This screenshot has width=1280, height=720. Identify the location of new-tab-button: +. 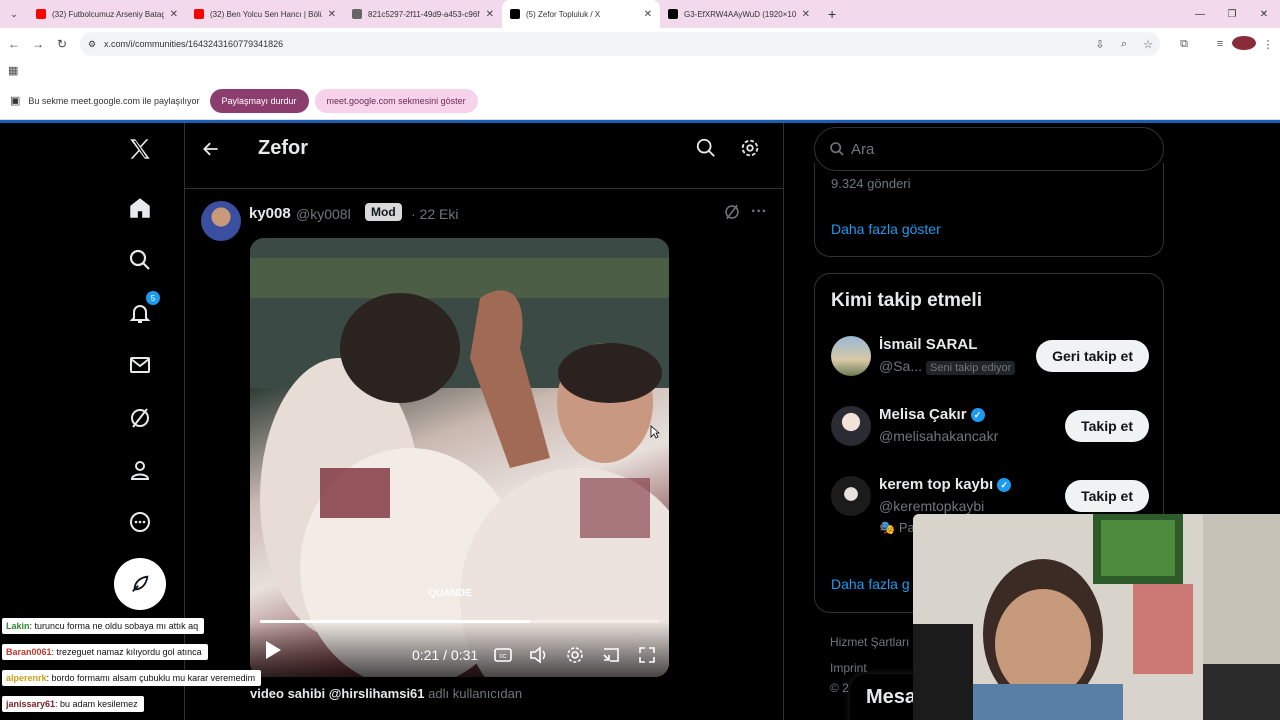
(832, 14).